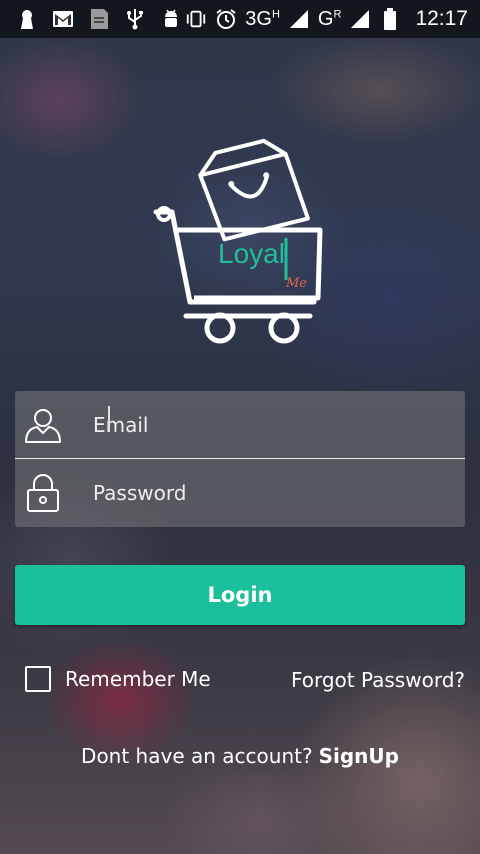 This screenshot has height=854, width=480. I want to click on network-type-sup-2: R, so click(337, 13).